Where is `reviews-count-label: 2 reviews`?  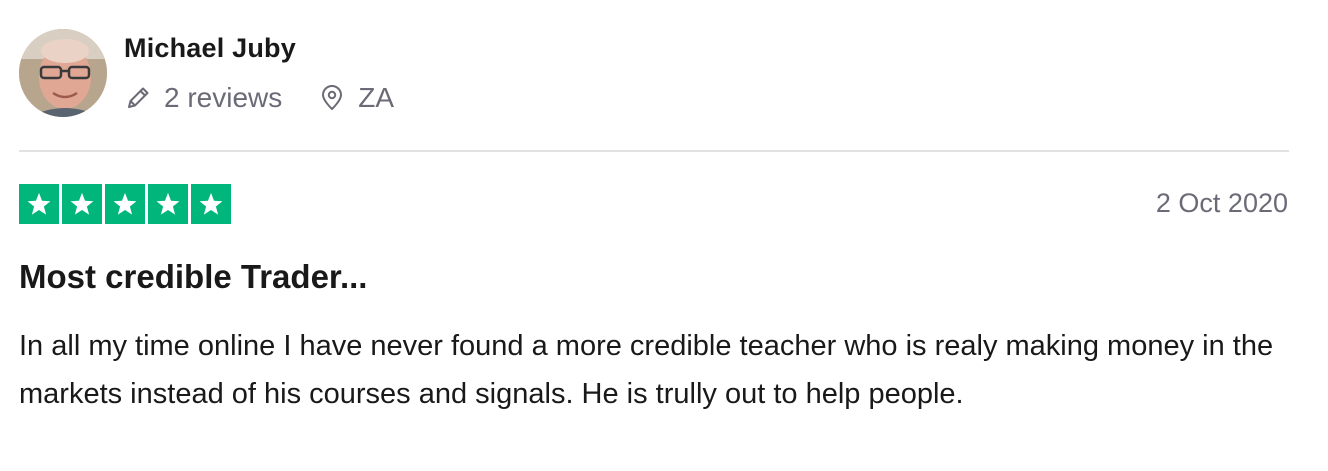 reviews-count-label: 2 reviews is located at coordinates (223, 97).